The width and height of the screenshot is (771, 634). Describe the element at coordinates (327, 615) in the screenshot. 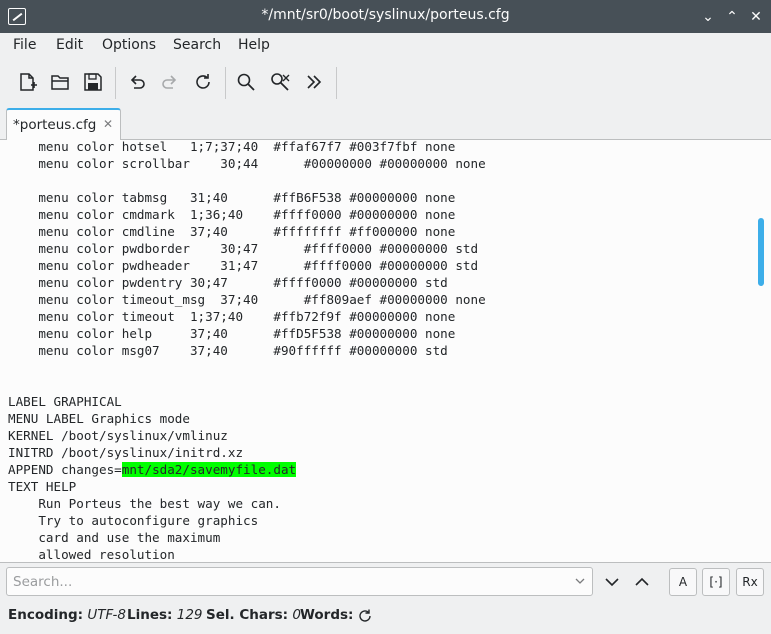

I see `words-status: Words:` at that location.